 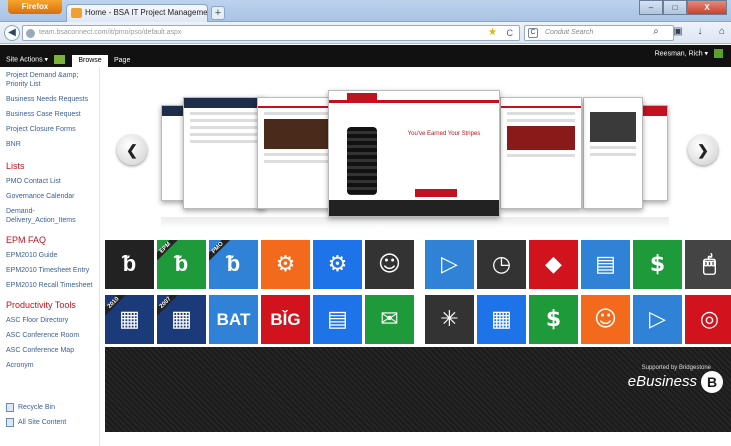 What do you see at coordinates (285, 319) in the screenshot?
I see `big-icon: BǏG` at bounding box center [285, 319].